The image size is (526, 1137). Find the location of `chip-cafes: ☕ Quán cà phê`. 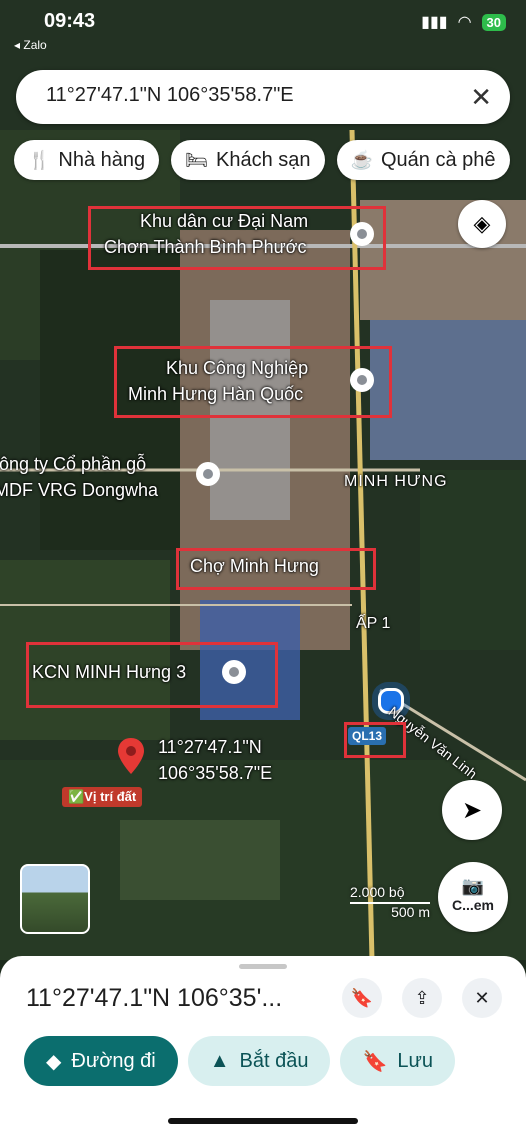

chip-cafes: ☕ Quán cà phê is located at coordinates (423, 160).